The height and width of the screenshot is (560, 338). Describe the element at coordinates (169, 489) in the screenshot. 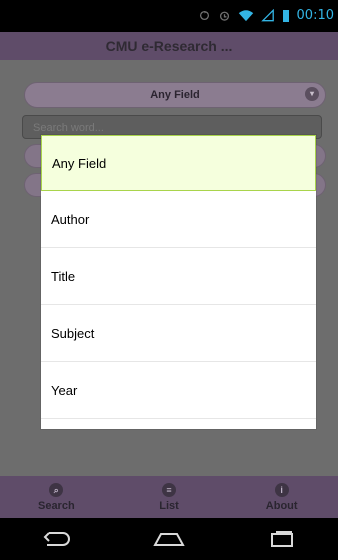

I see `list-icon: ≡` at that location.